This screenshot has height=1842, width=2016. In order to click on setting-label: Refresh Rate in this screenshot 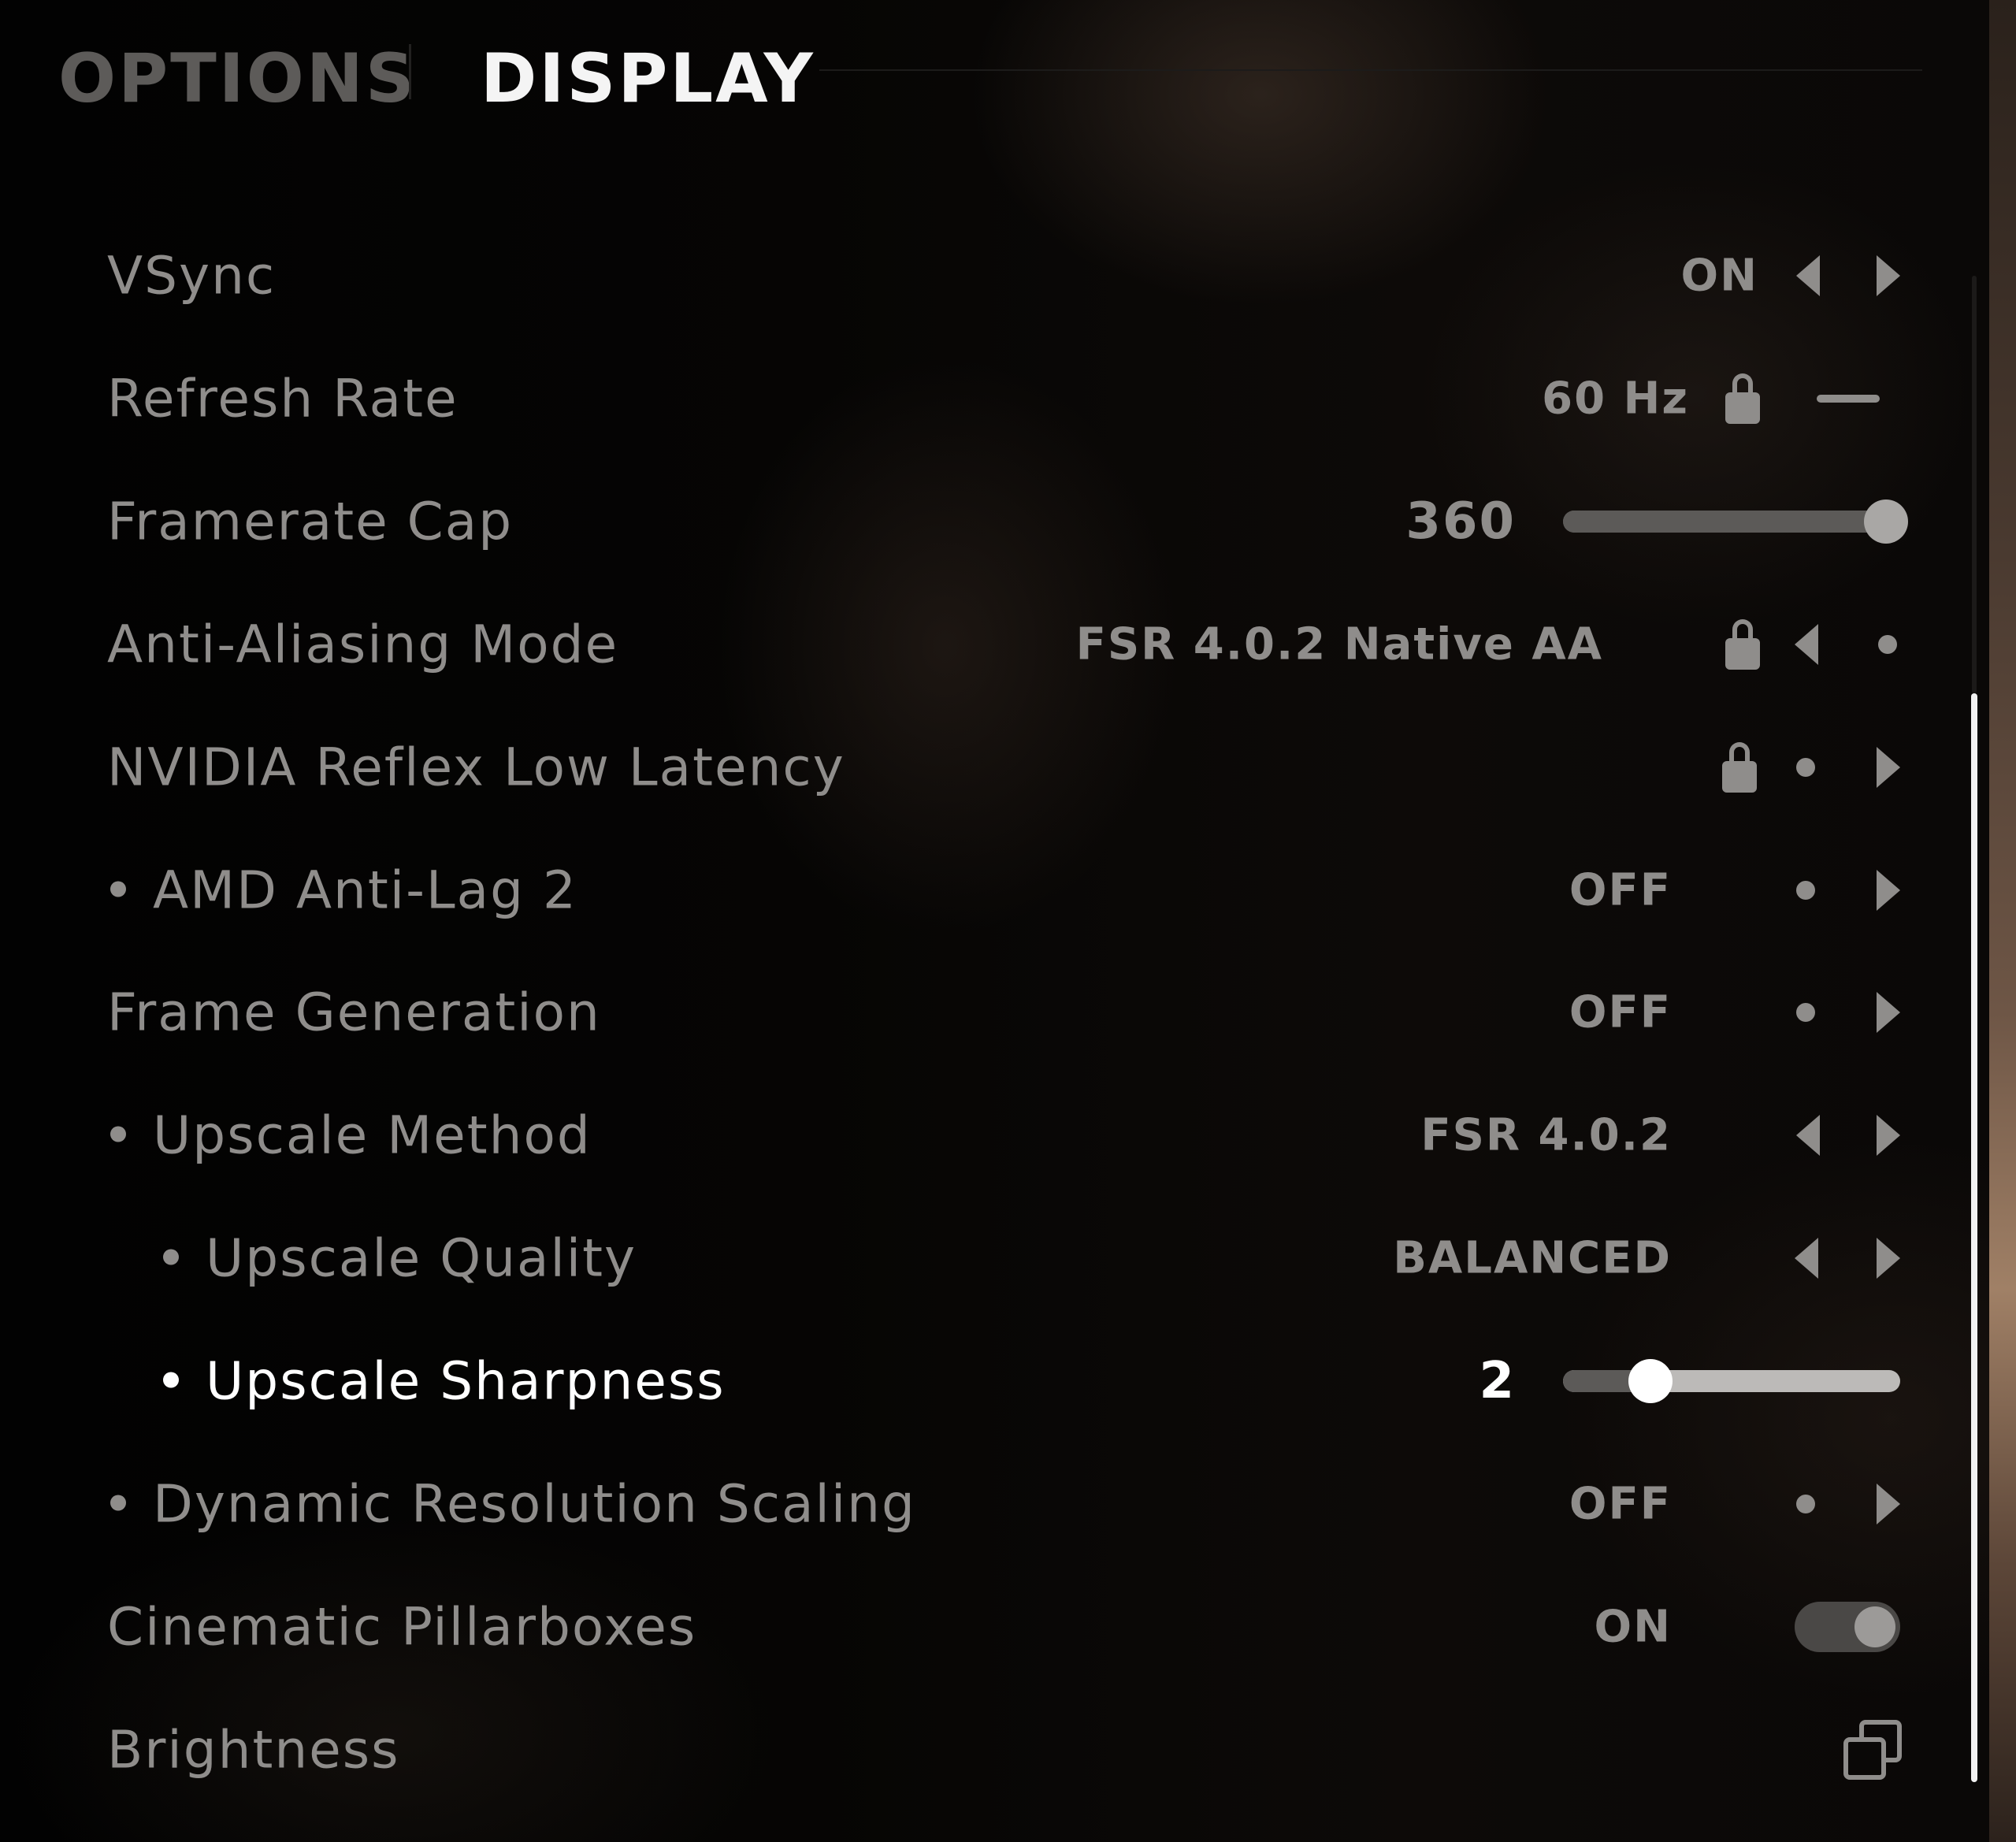, I will do `click(283, 398)`.